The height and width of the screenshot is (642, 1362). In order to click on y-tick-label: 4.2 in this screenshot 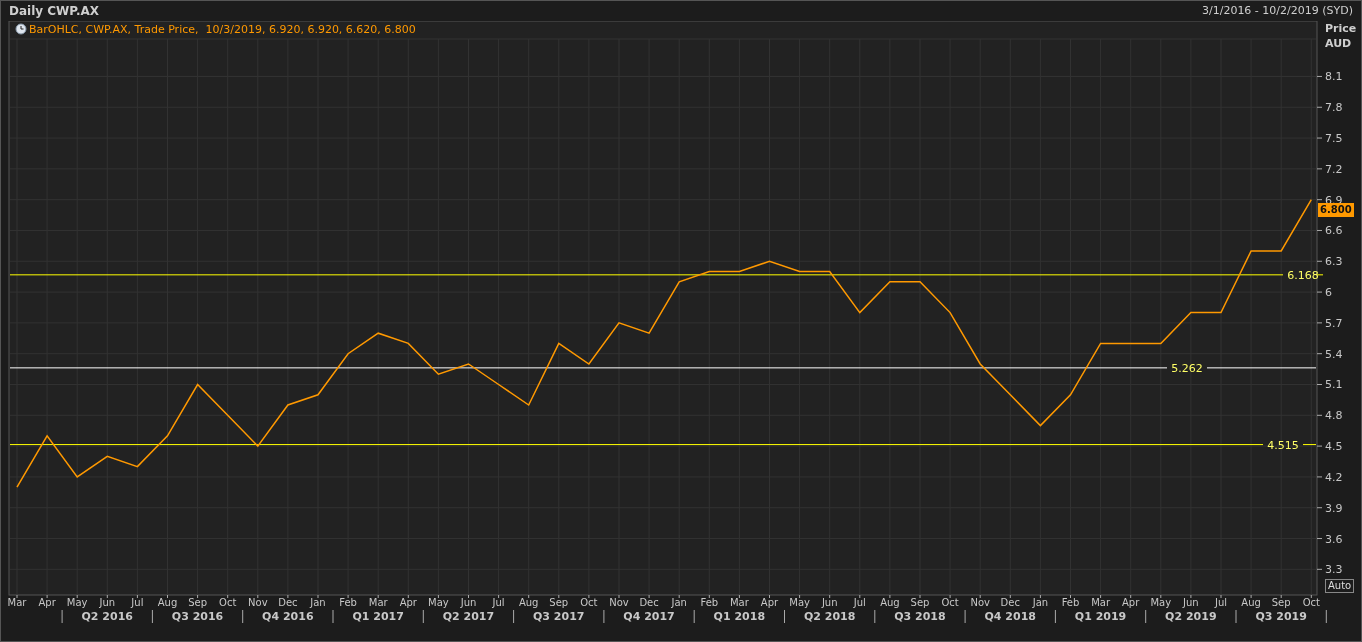, I will do `click(1334, 477)`.